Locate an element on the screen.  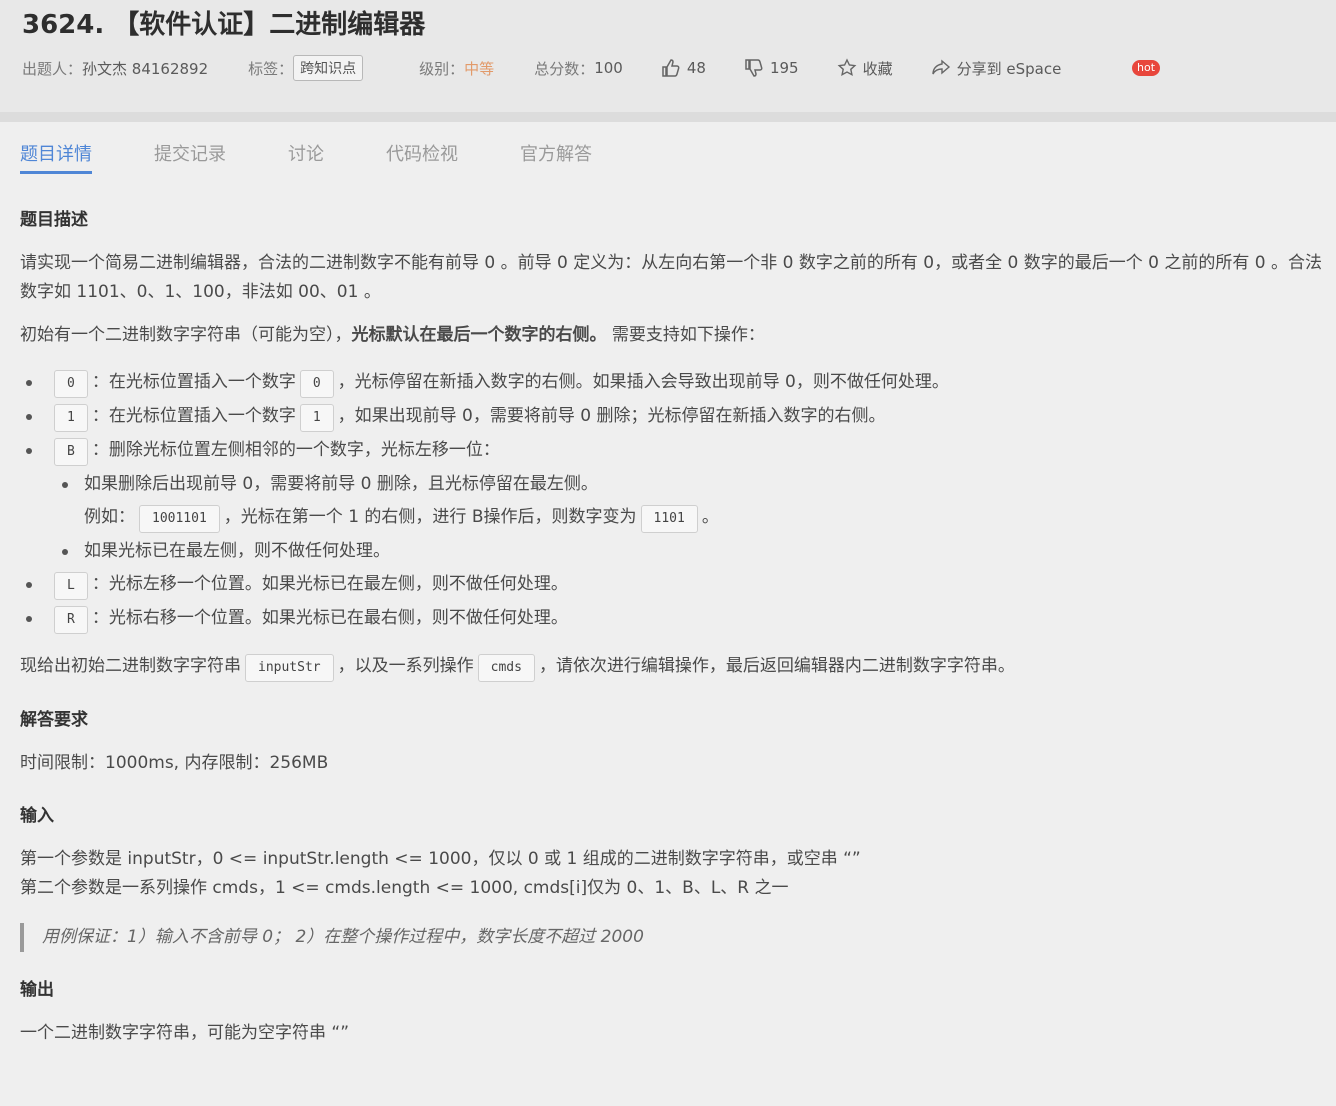
final-text-b: ，以及一系列操作 is located at coordinates (405, 666).